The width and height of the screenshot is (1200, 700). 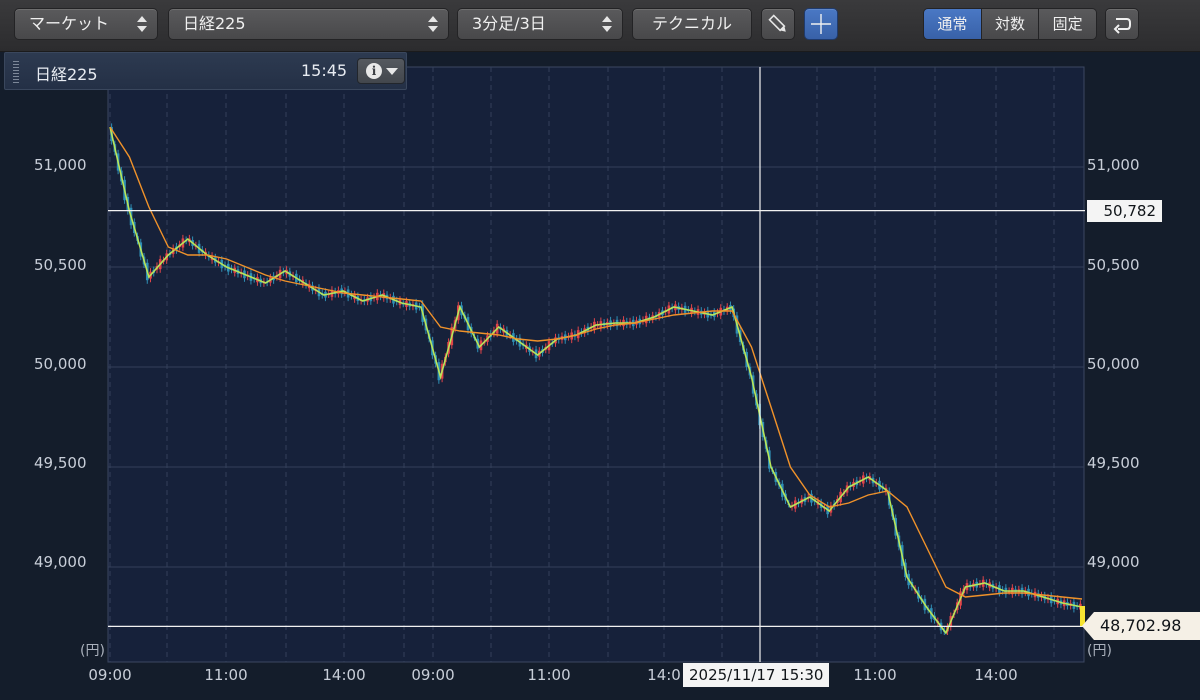 What do you see at coordinates (324, 70) in the screenshot?
I see `chart-time: 15:45` at bounding box center [324, 70].